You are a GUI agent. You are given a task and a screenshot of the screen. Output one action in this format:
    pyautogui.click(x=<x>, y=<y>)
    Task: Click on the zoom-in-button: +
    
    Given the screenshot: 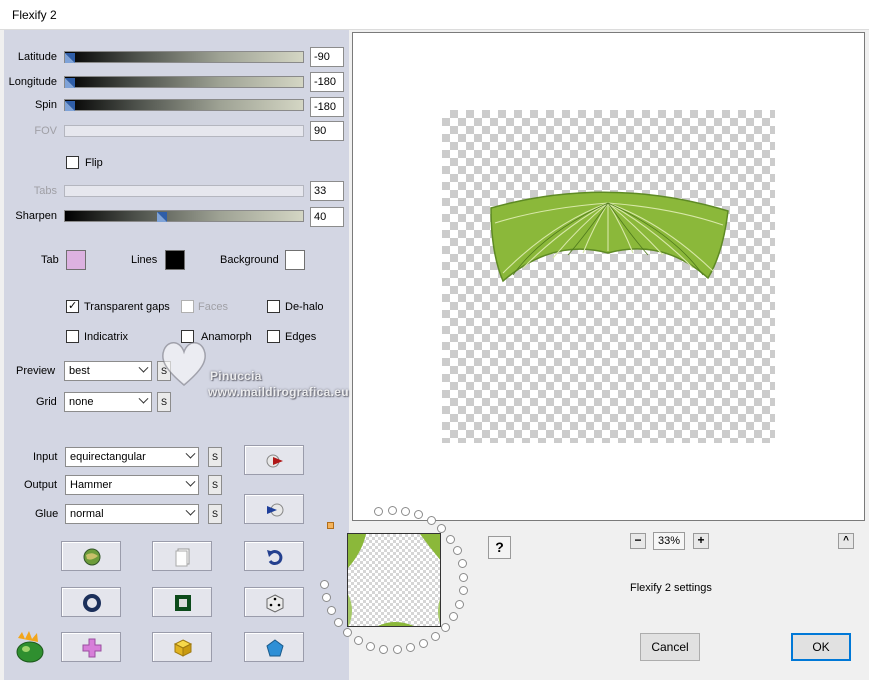 What is the action you would take?
    pyautogui.click(x=701, y=541)
    